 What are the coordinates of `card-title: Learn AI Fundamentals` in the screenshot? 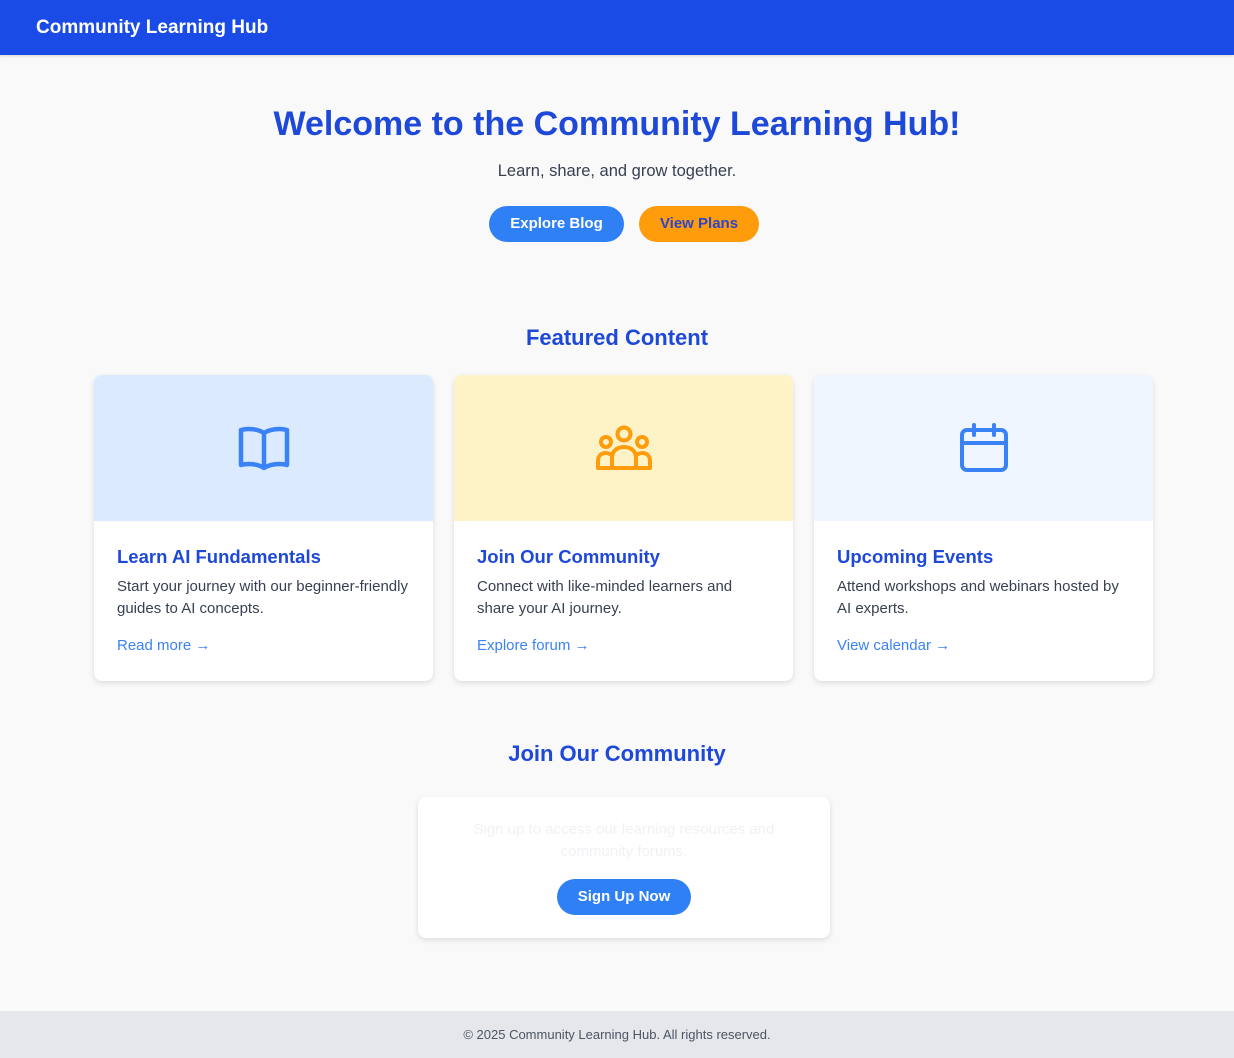 It's located at (219, 556).